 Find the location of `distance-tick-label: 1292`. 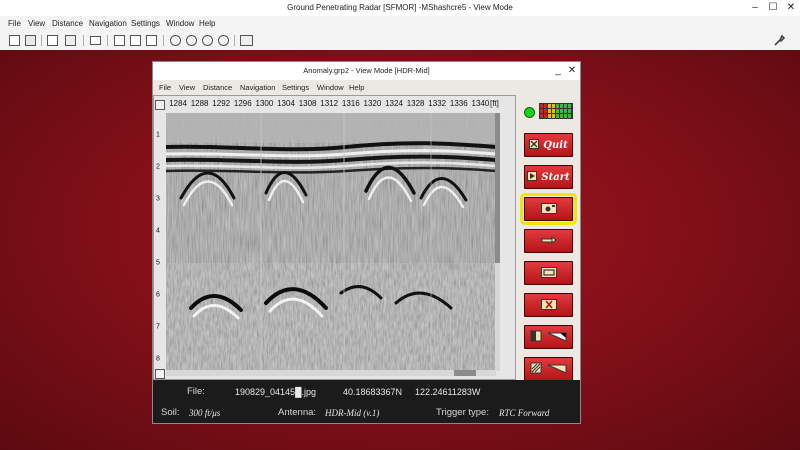

distance-tick-label: 1292 is located at coordinates (221, 103).